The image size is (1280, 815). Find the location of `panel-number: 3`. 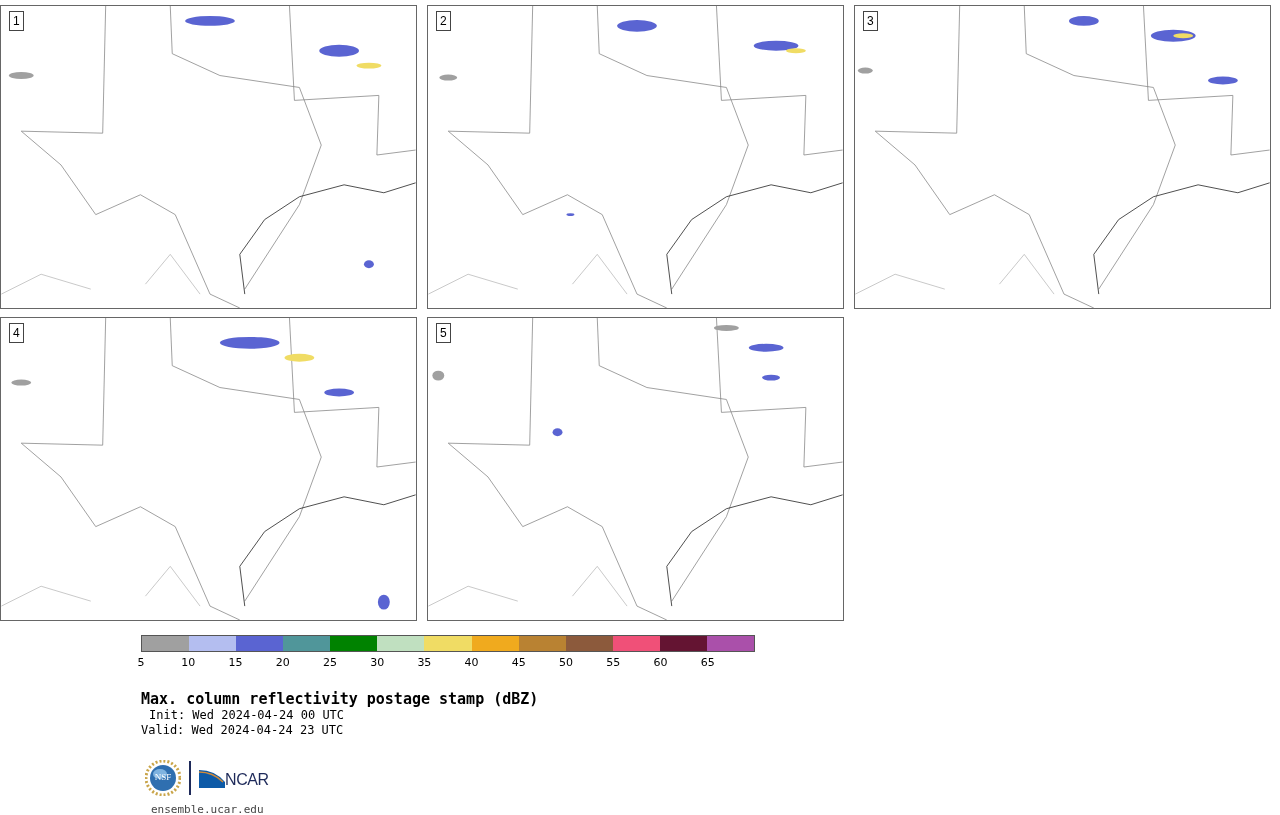

panel-number: 3 is located at coordinates (870, 21).